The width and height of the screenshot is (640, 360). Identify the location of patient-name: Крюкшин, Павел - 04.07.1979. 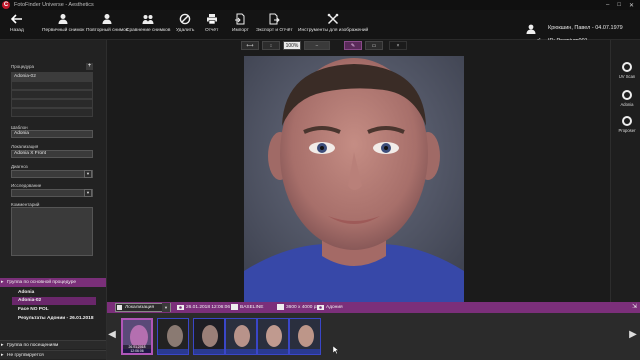
(585, 28).